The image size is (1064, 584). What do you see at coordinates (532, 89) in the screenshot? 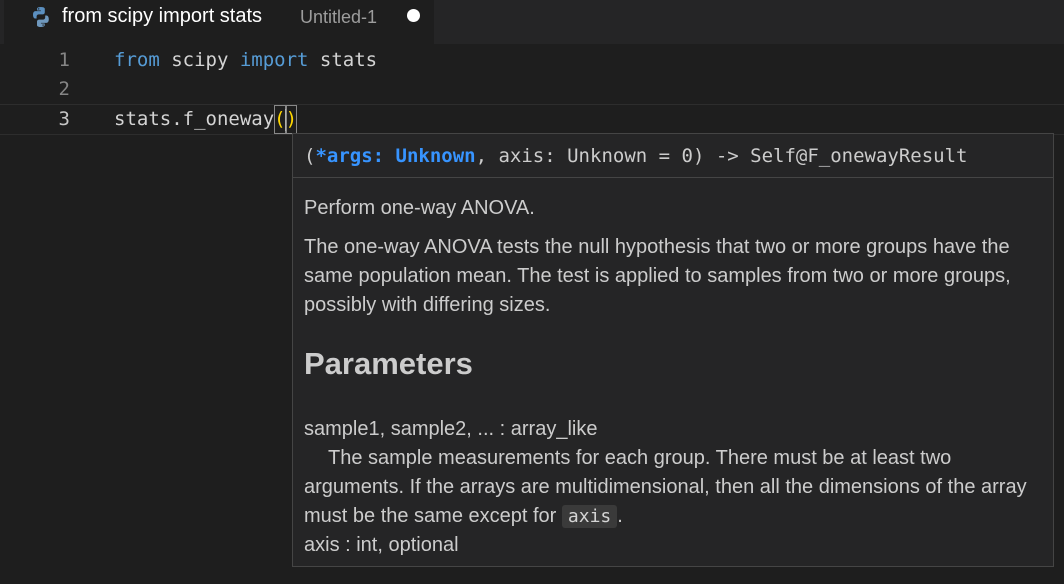
I see `code-line: 2` at bounding box center [532, 89].